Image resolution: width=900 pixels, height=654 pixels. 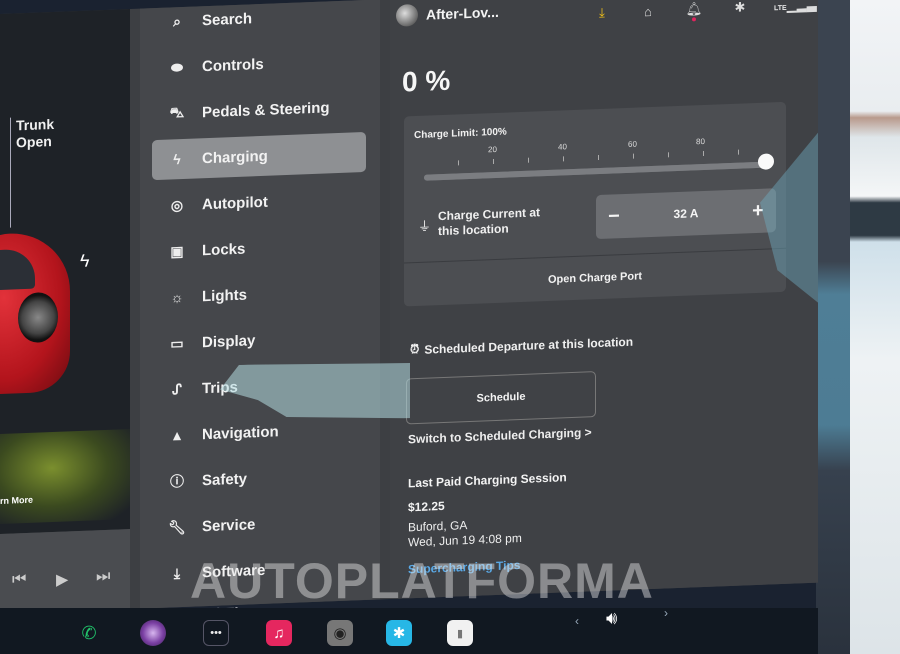 What do you see at coordinates (500, 435) in the screenshot?
I see `switch-to-scheduled-charging-link: Switch to Scheduled Charging >` at bounding box center [500, 435].